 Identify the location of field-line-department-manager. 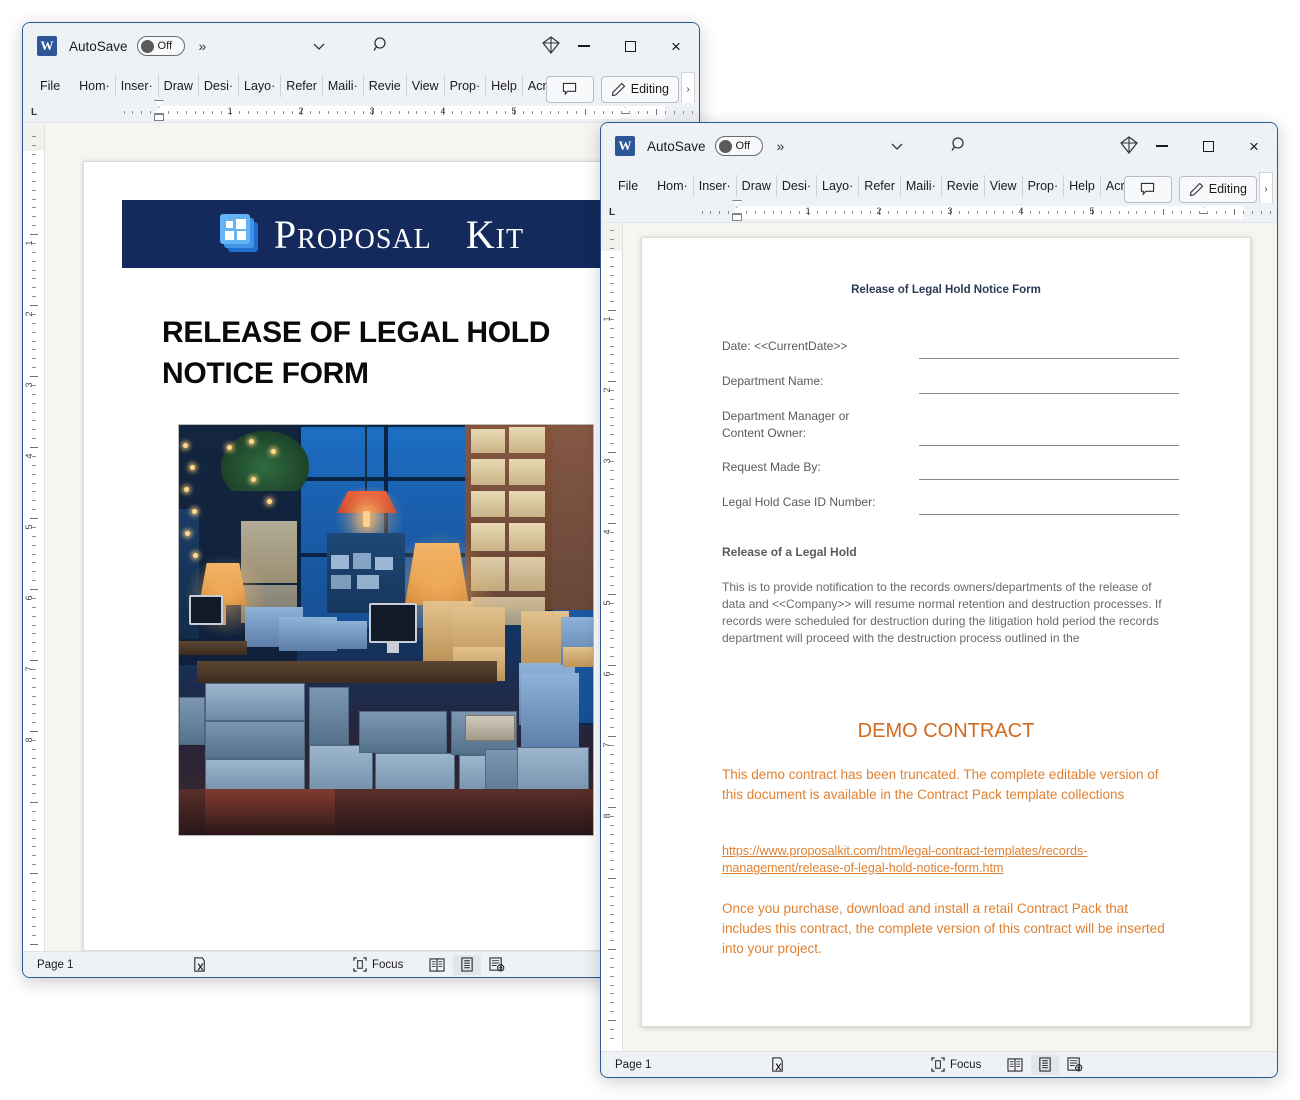
(1049, 445).